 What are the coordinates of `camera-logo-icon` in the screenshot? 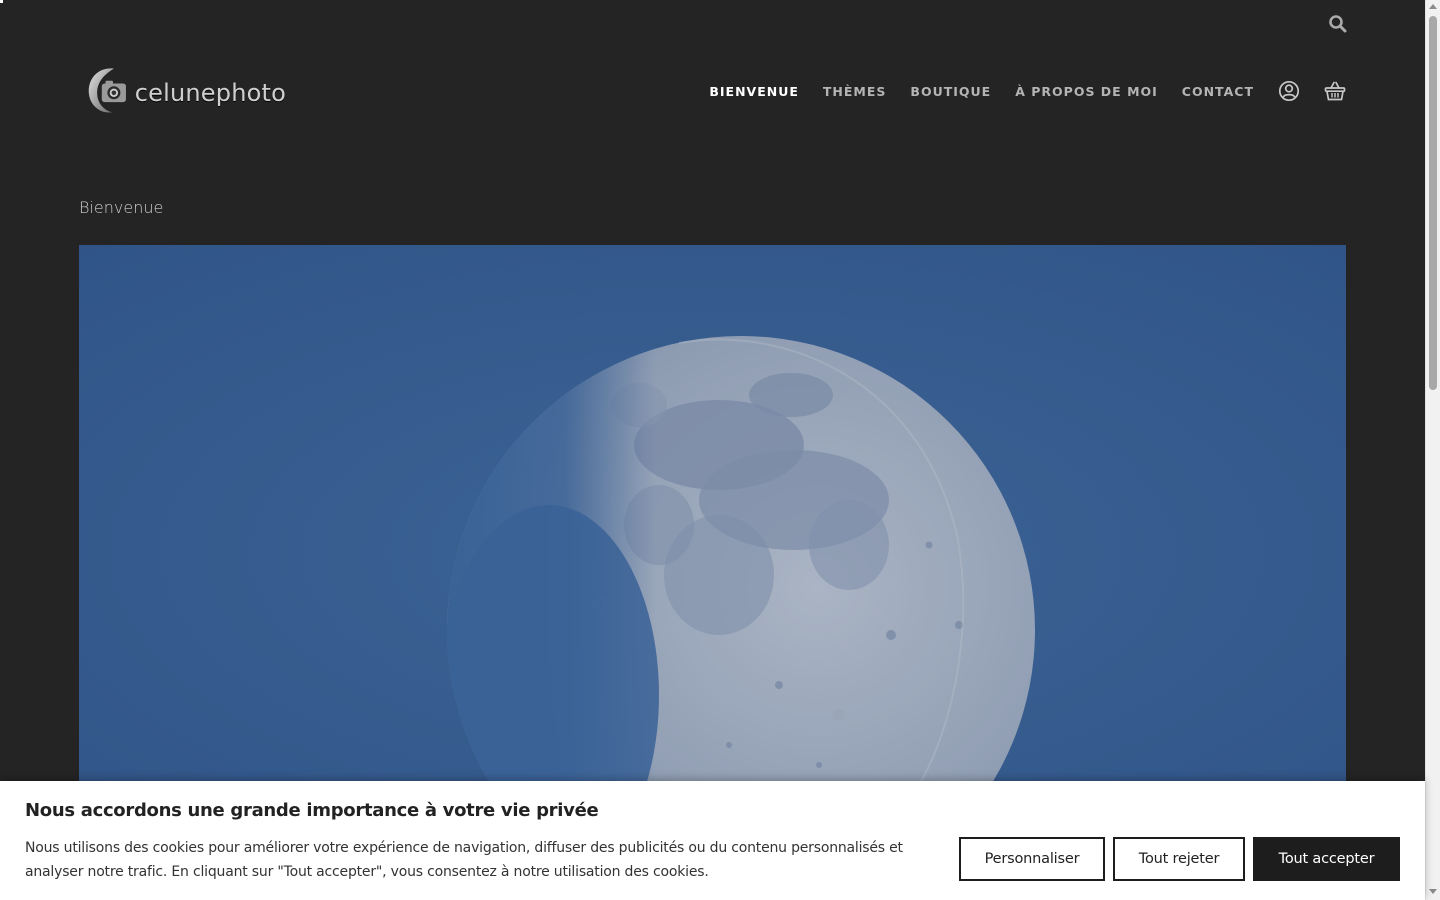 It's located at (107, 90).